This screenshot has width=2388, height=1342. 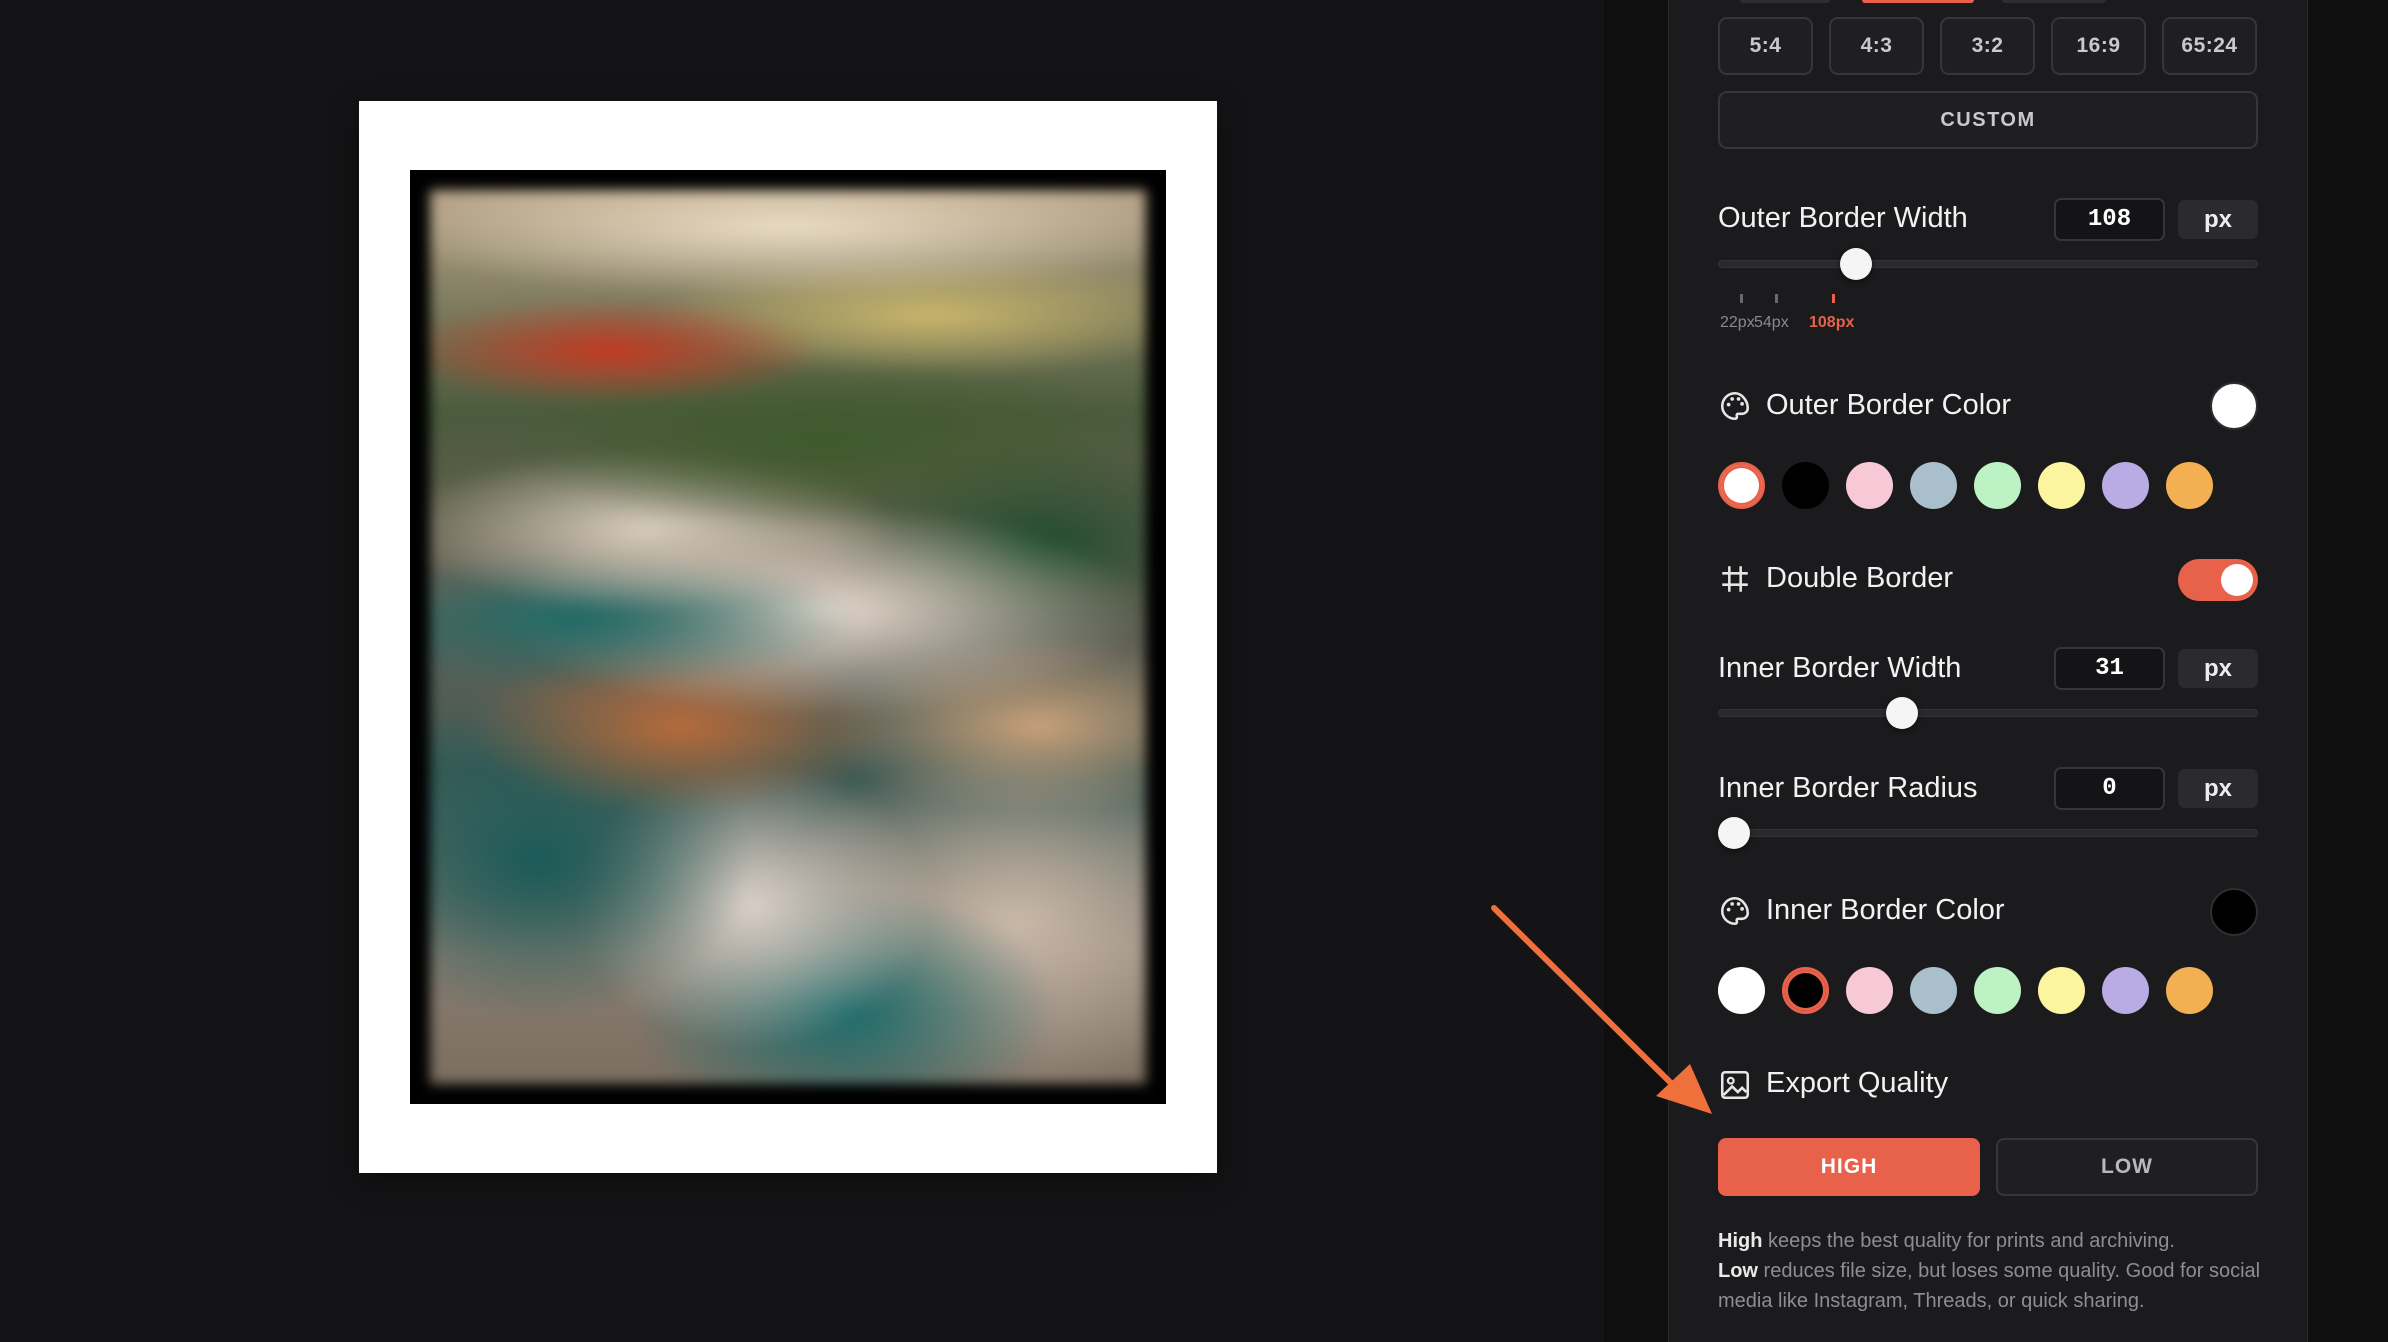 I want to click on inner-border-radius-slider, so click(x=1988, y=833).